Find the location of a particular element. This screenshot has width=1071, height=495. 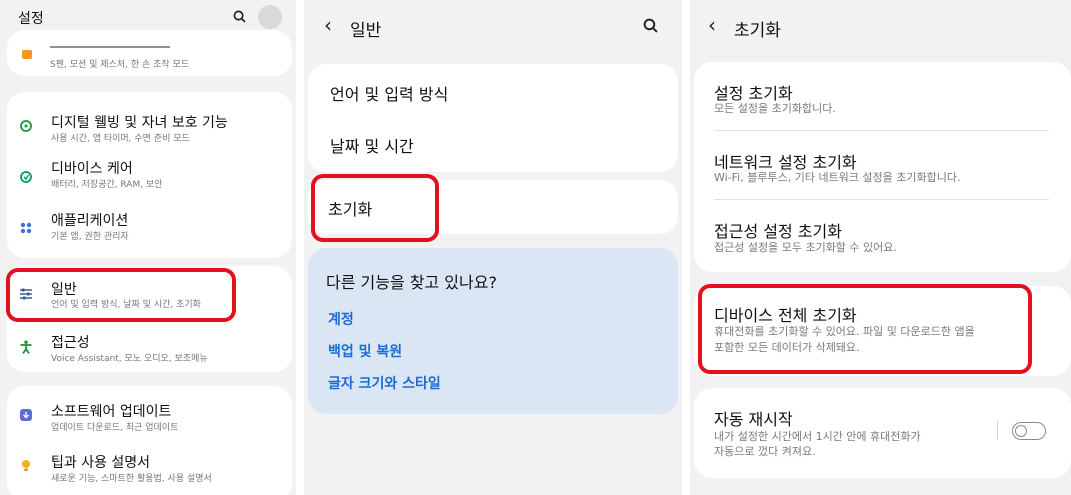

list-item: 접근성 설정 초기화 접근성 설정을 모두 초기화할 수 있어요. is located at coordinates (882, 235).